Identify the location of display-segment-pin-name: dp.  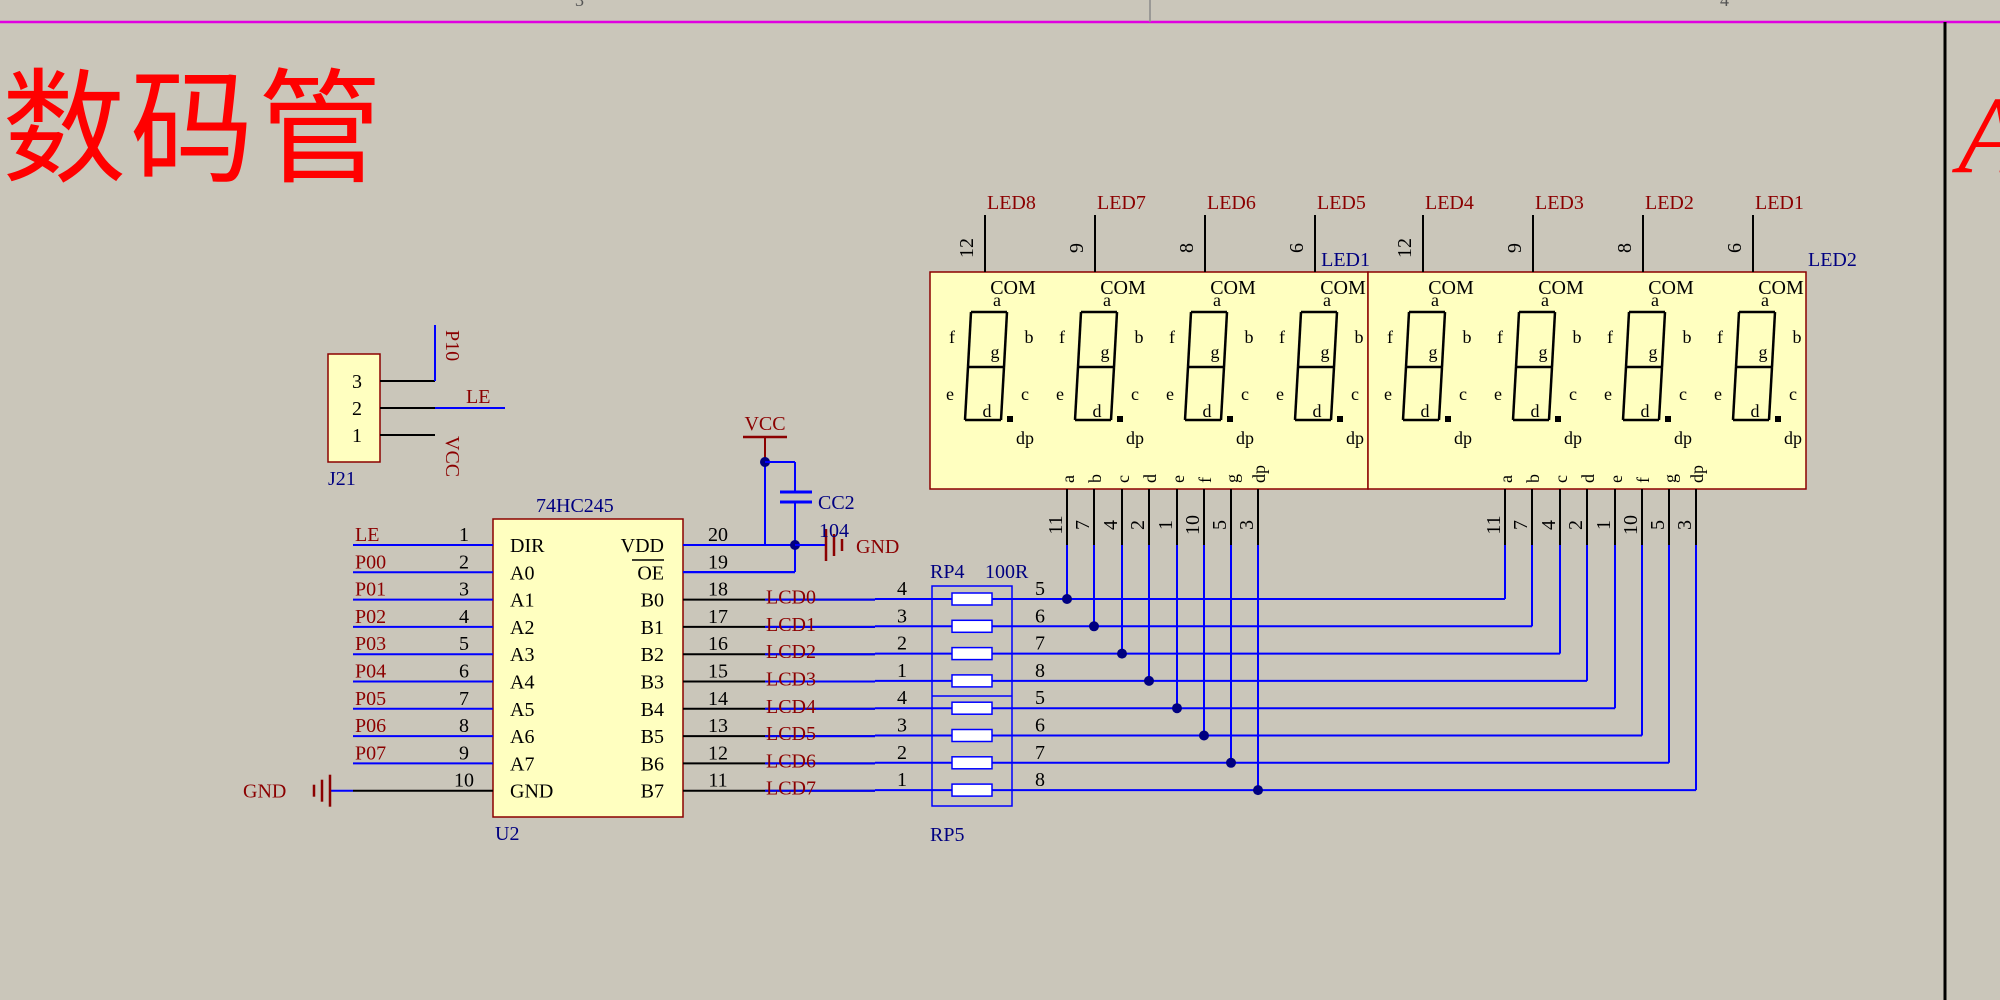
(1697, 474).